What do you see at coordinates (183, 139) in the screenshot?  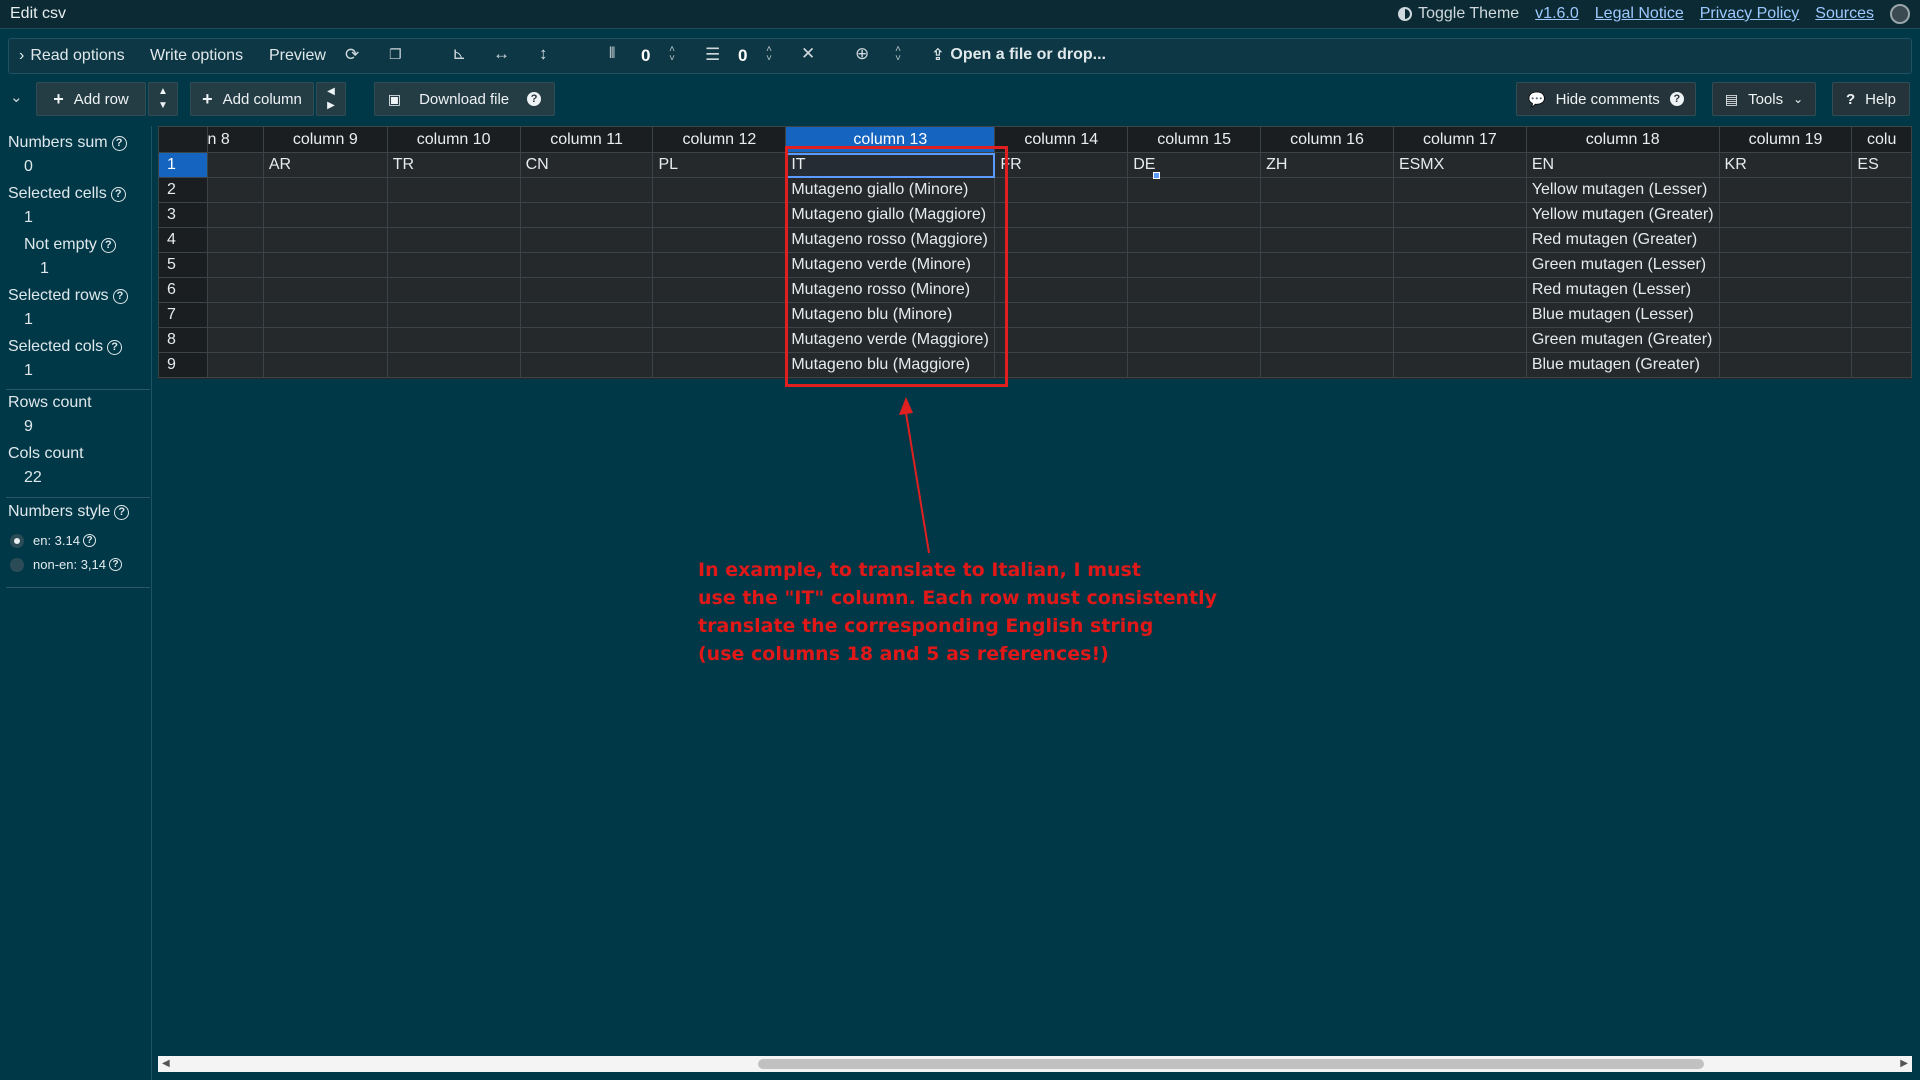 I see `corner-header` at bounding box center [183, 139].